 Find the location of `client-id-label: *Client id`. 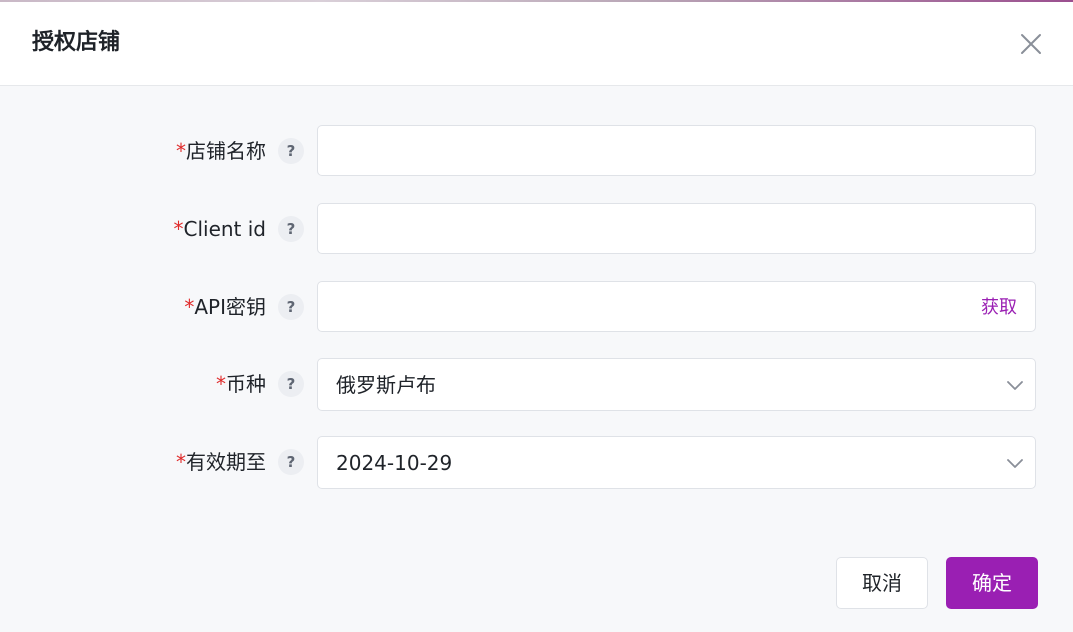

client-id-label: *Client id is located at coordinates (219, 229).